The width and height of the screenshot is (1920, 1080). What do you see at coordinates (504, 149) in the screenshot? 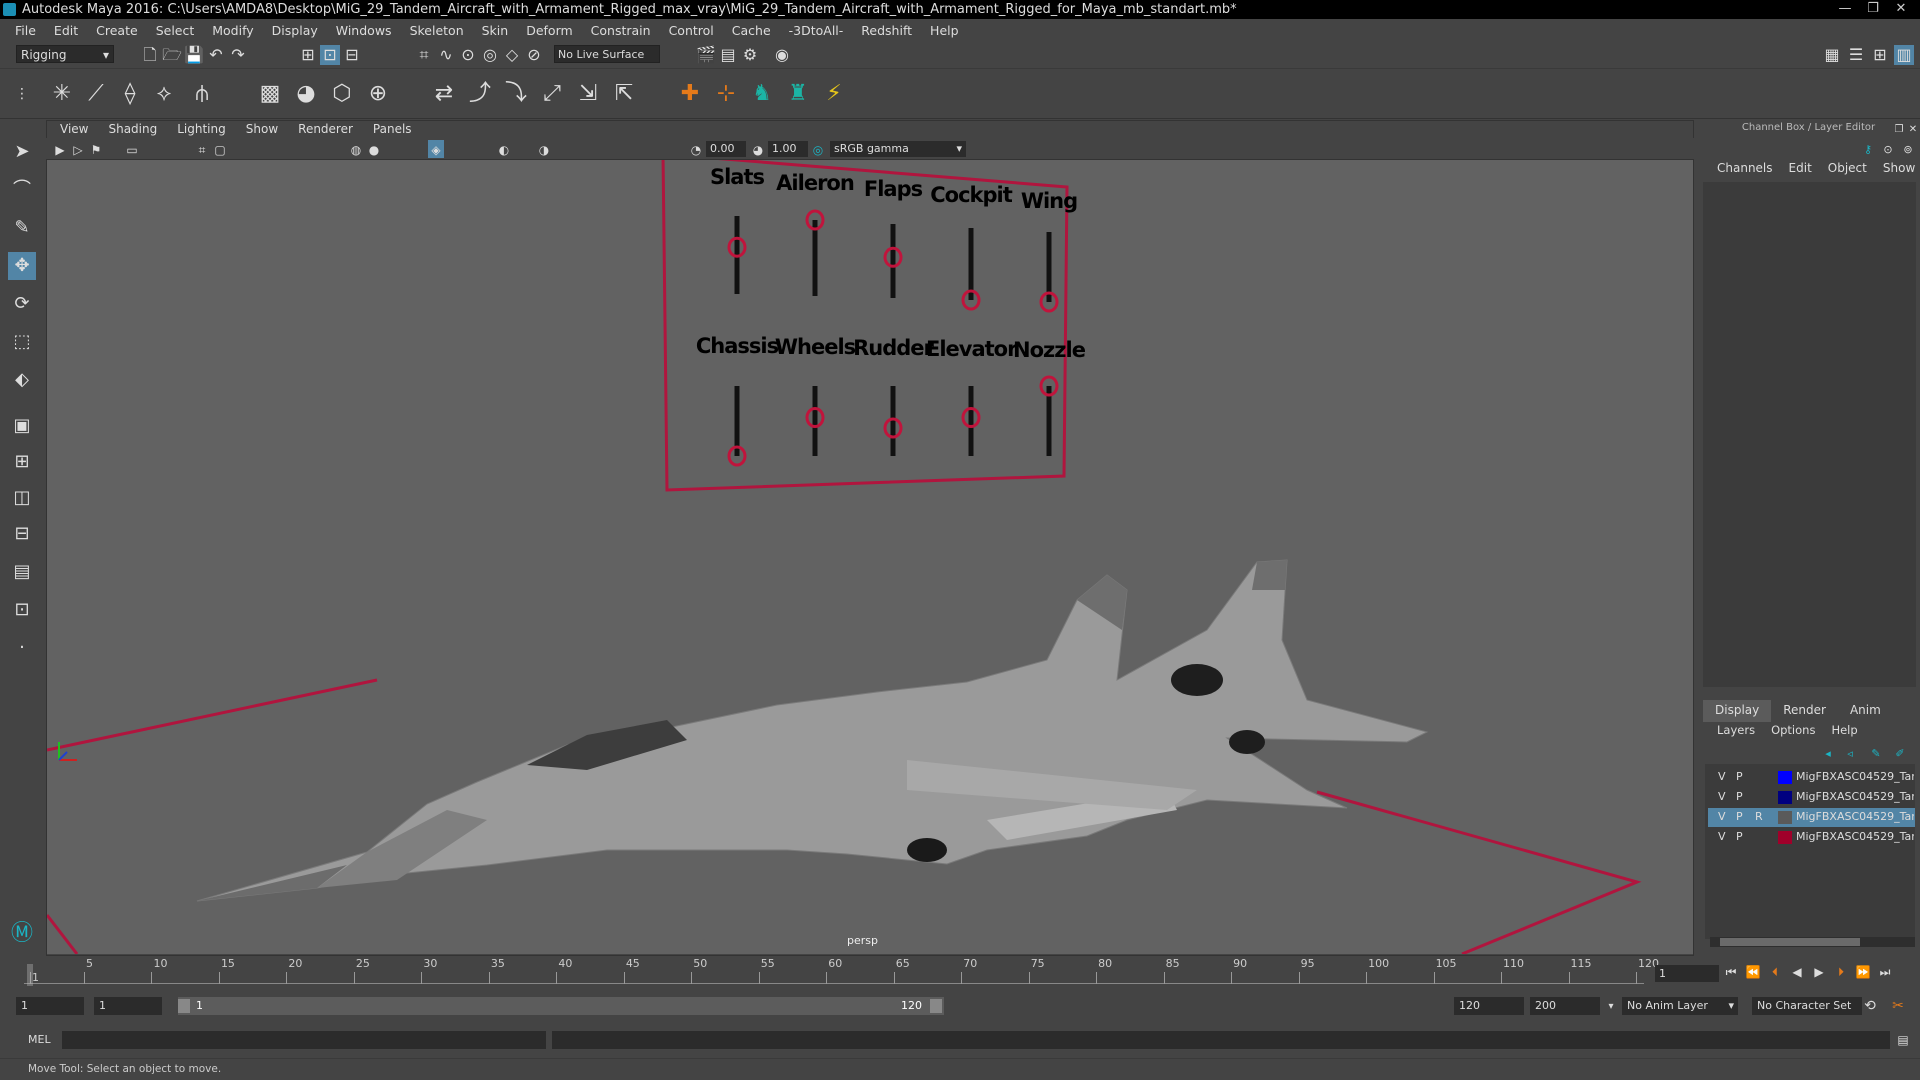
I see `shadows-icon: ◐` at bounding box center [504, 149].